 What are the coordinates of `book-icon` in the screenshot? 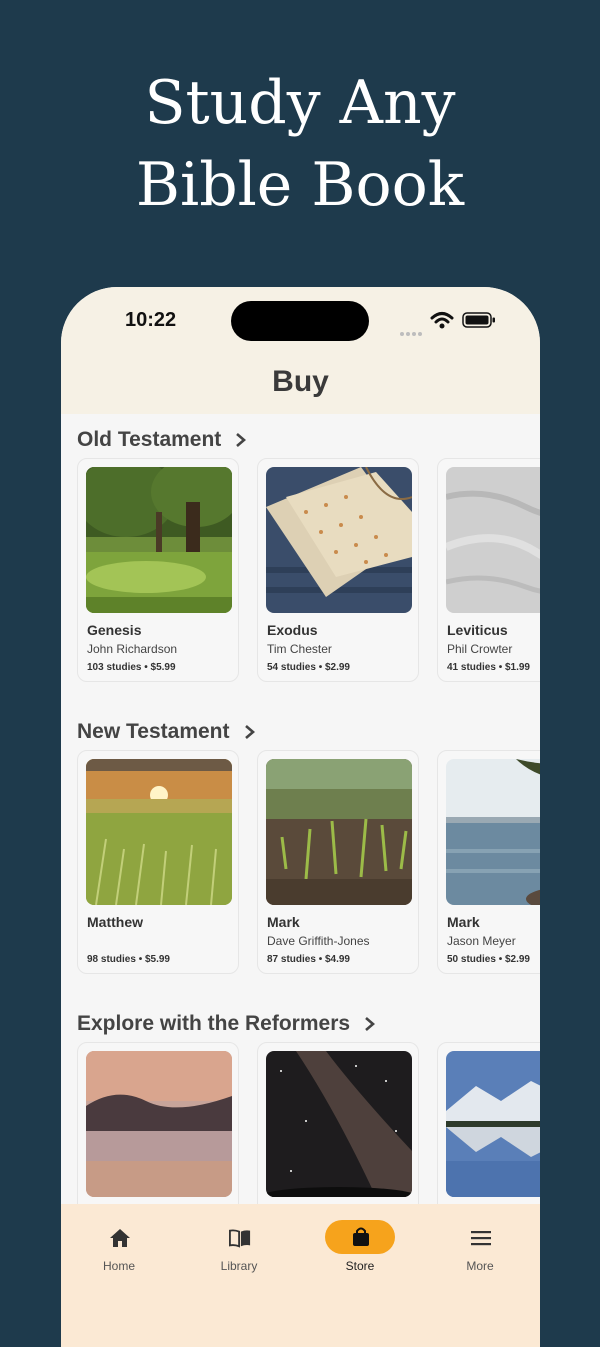 It's located at (240, 1238).